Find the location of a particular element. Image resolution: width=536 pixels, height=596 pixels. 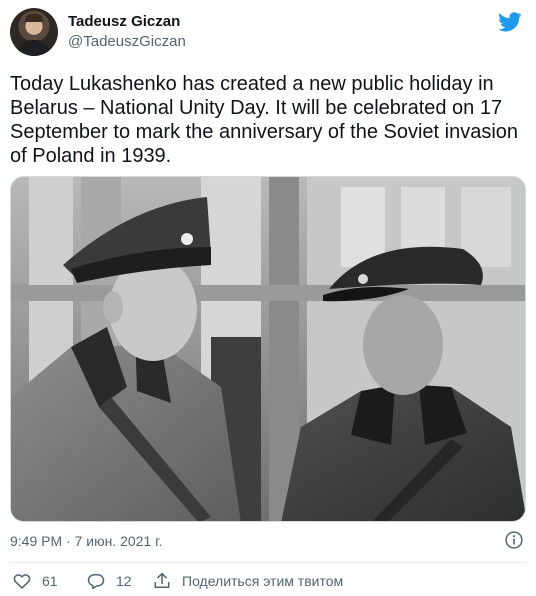

left-officer-ear is located at coordinates (113, 307).